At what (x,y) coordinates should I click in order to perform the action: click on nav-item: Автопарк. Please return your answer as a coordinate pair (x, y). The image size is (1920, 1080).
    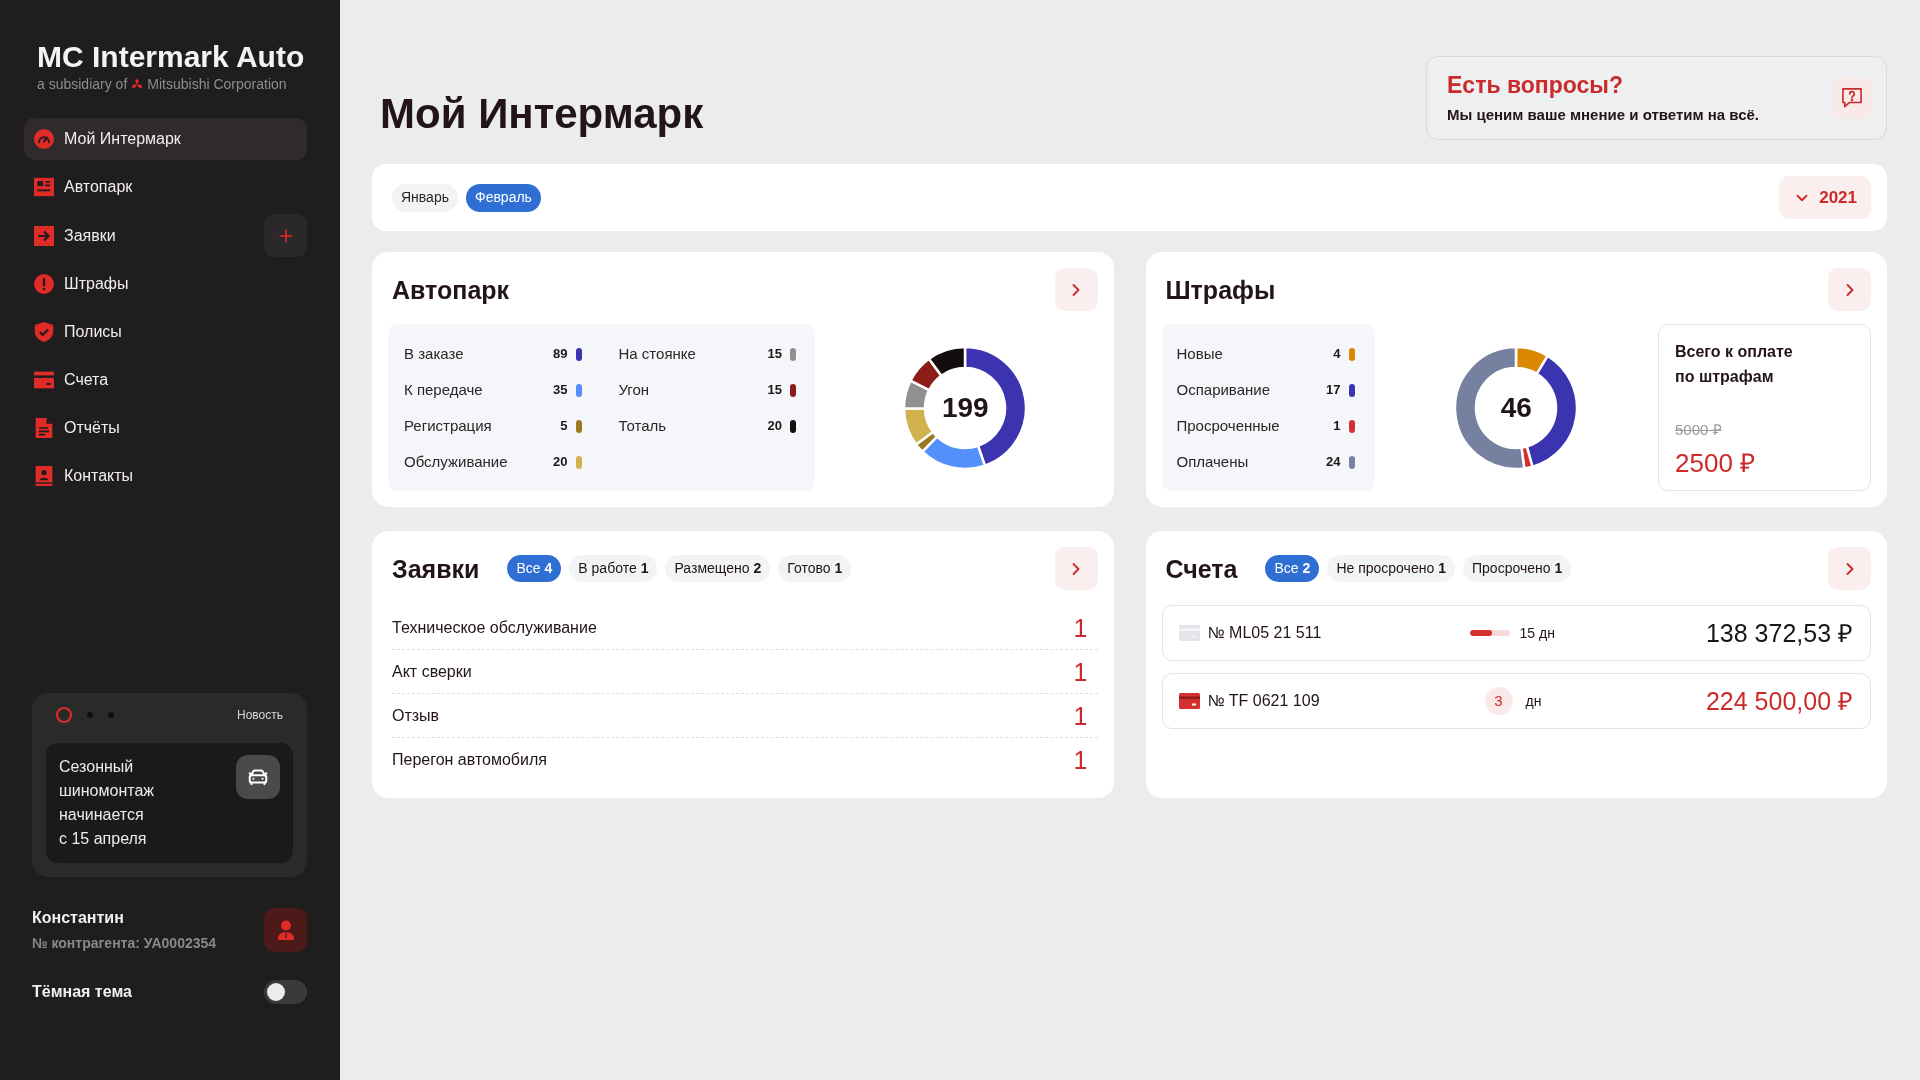
    Looking at the image, I should click on (165, 187).